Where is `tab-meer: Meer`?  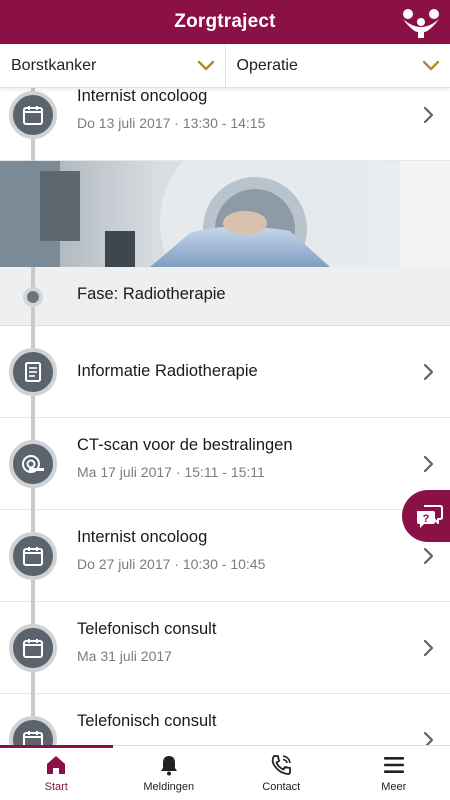 tab-meer: Meer is located at coordinates (394, 773).